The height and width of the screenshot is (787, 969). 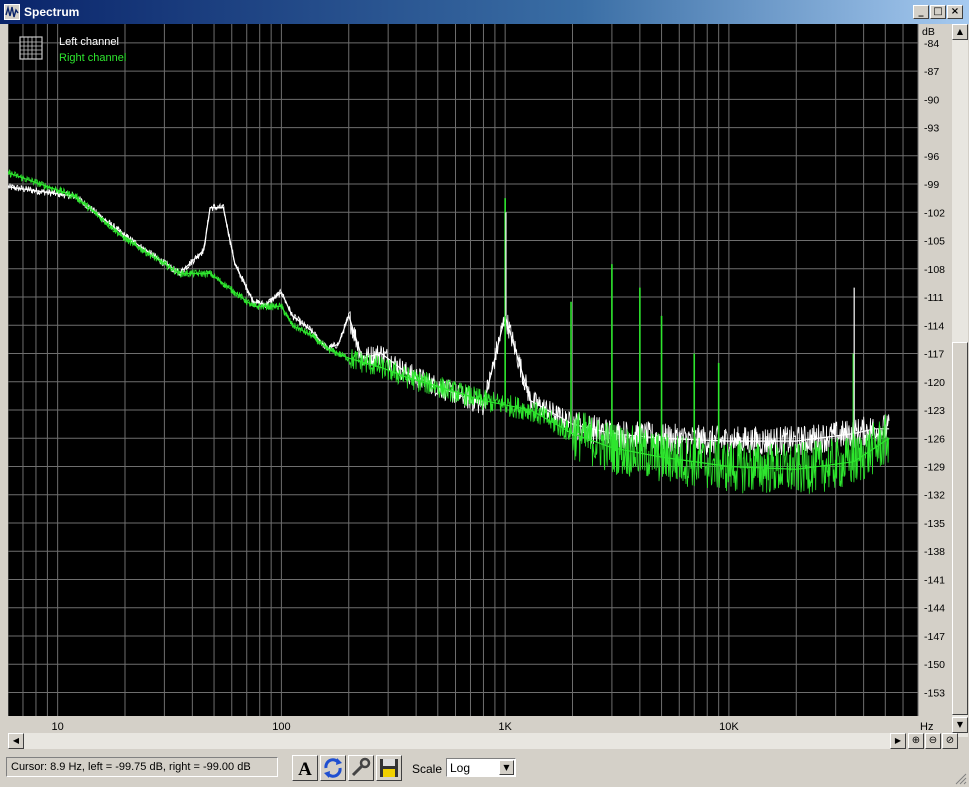 What do you see at coordinates (934, 411) in the screenshot?
I see `y-tick-label: -123` at bounding box center [934, 411].